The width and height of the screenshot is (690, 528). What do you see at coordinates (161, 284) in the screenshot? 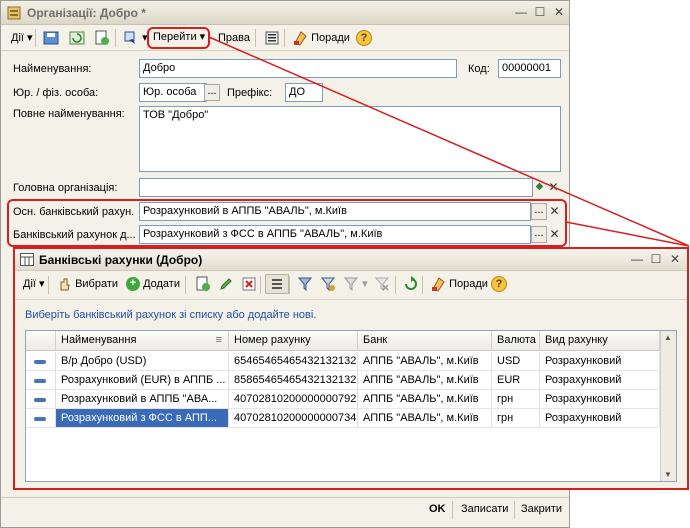
I see `add-label: Додати` at bounding box center [161, 284].